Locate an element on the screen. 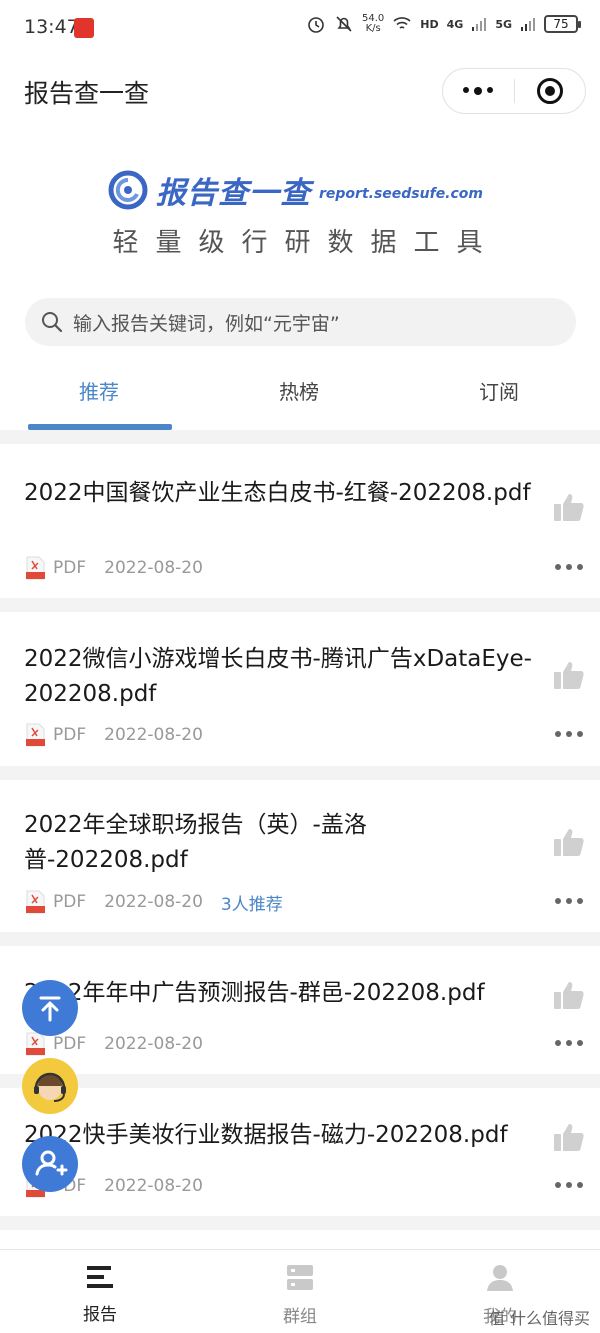  report-title: 2022快手美妆行业数据报告-磁力-202208.pdf is located at coordinates (284, 1135).